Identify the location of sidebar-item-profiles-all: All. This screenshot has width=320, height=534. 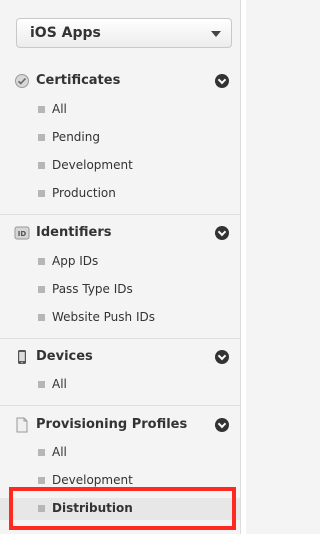
(120, 453).